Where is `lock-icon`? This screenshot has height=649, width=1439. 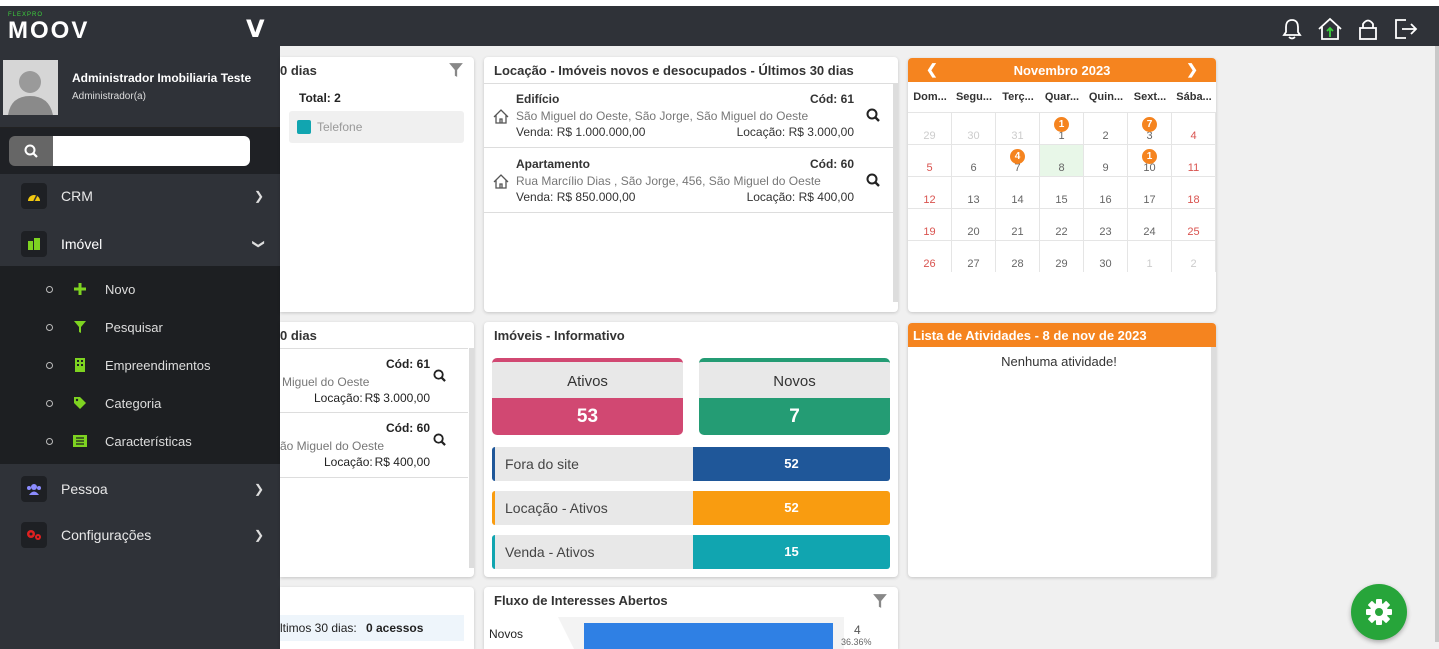
lock-icon is located at coordinates (1368, 29).